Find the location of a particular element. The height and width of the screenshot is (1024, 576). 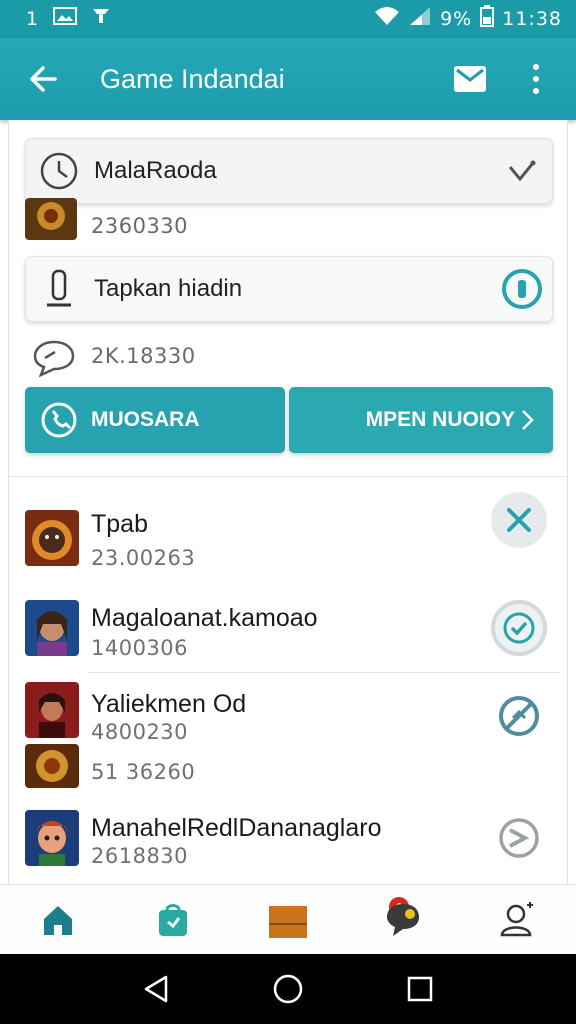

more-options-button is located at coordinates (536, 79).